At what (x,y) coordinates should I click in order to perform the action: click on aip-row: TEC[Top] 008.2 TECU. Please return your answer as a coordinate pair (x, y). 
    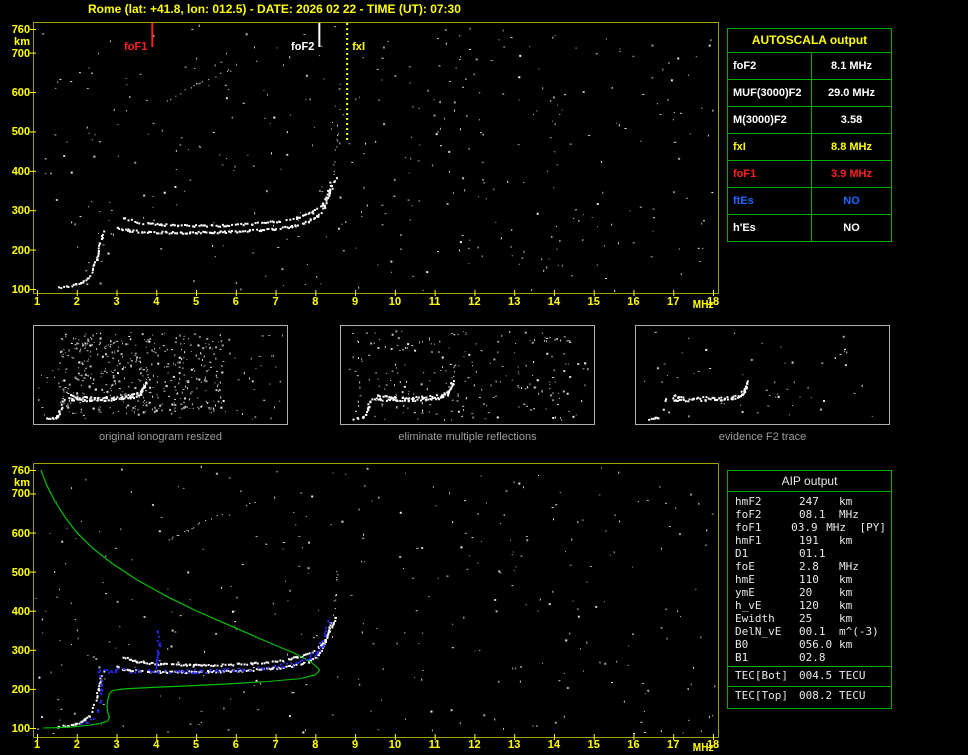
    Looking at the image, I should click on (809, 695).